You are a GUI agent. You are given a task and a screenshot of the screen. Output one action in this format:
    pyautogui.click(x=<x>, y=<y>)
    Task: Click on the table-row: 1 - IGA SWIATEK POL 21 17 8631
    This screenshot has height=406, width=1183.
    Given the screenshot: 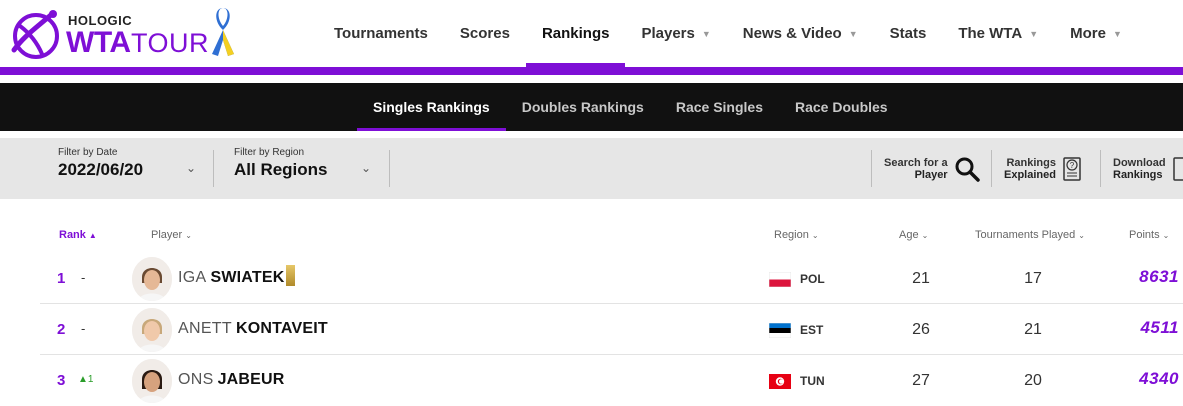 What is the action you would take?
    pyautogui.click(x=611, y=278)
    